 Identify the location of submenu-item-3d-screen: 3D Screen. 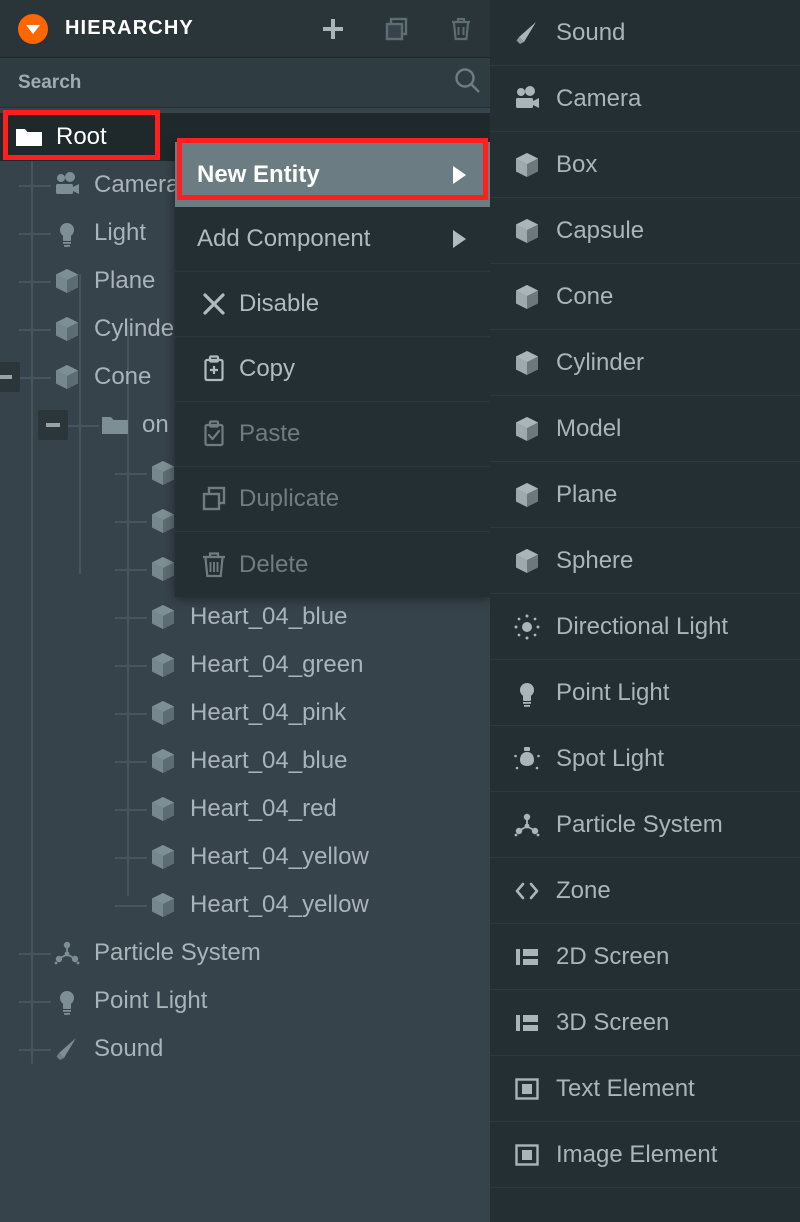
(645, 1023).